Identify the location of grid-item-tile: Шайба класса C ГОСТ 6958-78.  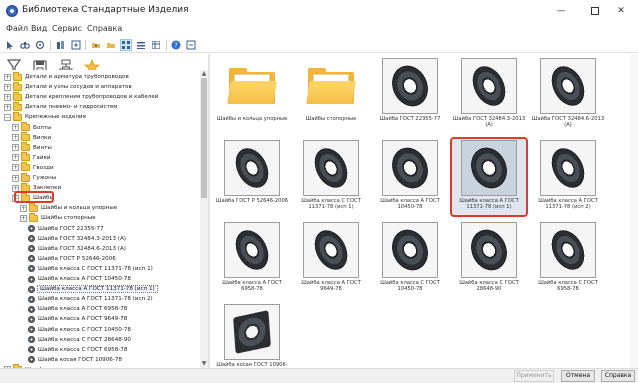
(568, 259).